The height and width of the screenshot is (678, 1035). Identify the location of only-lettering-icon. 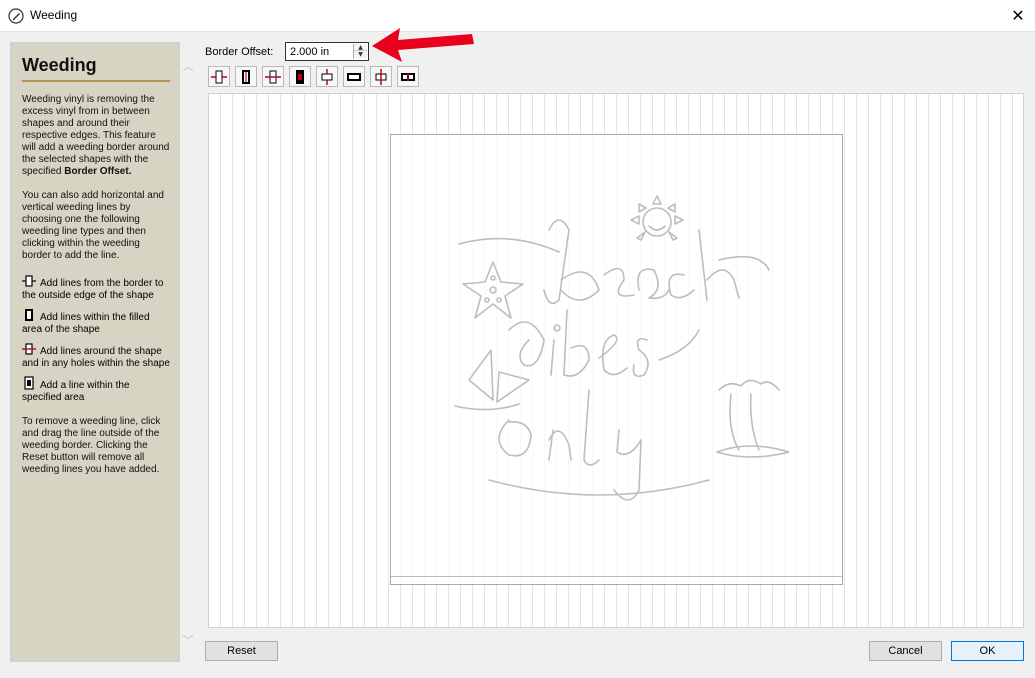
(599, 445).